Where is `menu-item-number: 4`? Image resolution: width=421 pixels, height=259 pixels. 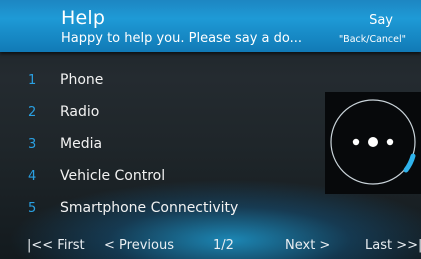 menu-item-number: 4 is located at coordinates (32, 176).